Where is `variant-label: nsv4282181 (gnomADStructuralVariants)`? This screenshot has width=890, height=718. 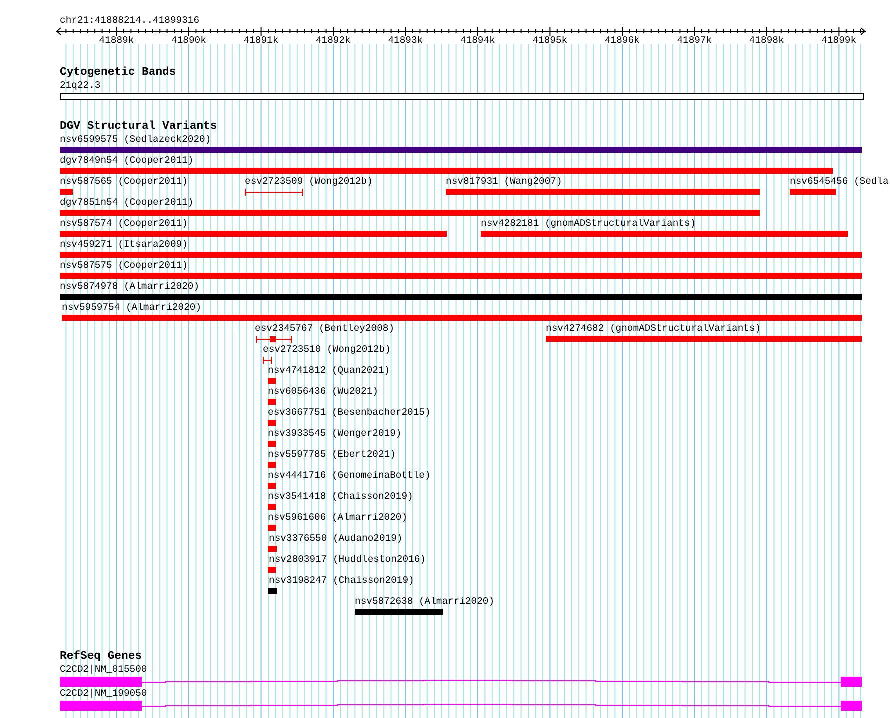
variant-label: nsv4282181 (gnomADStructuralVariants) is located at coordinates (588, 224).